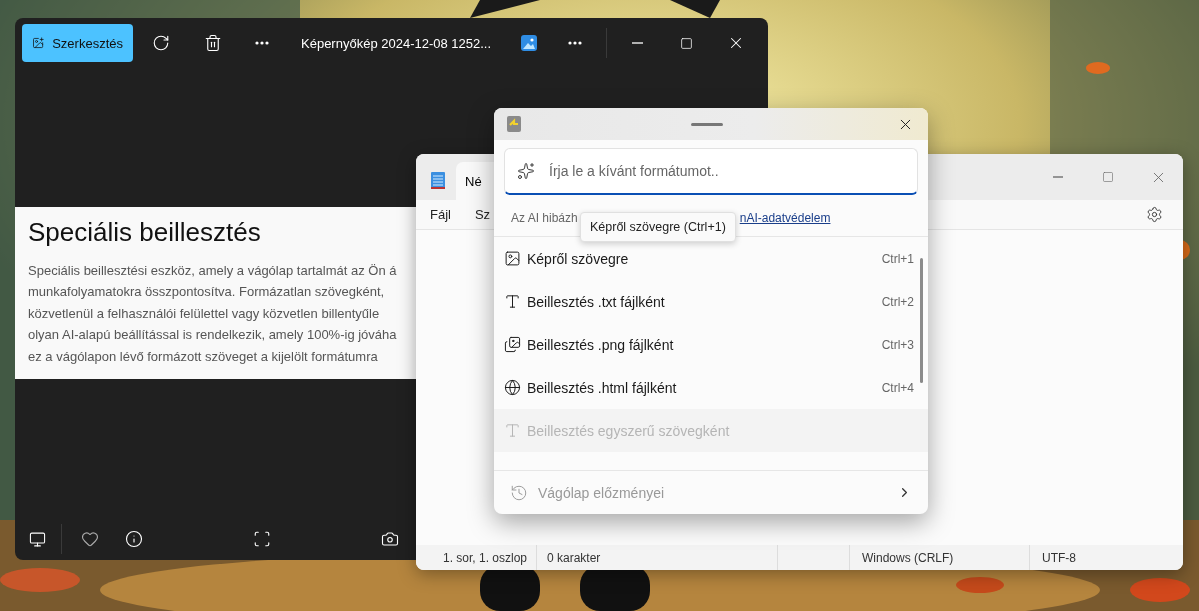 The width and height of the screenshot is (1199, 611). Describe the element at coordinates (514, 124) in the screenshot. I see `app-icon` at that location.